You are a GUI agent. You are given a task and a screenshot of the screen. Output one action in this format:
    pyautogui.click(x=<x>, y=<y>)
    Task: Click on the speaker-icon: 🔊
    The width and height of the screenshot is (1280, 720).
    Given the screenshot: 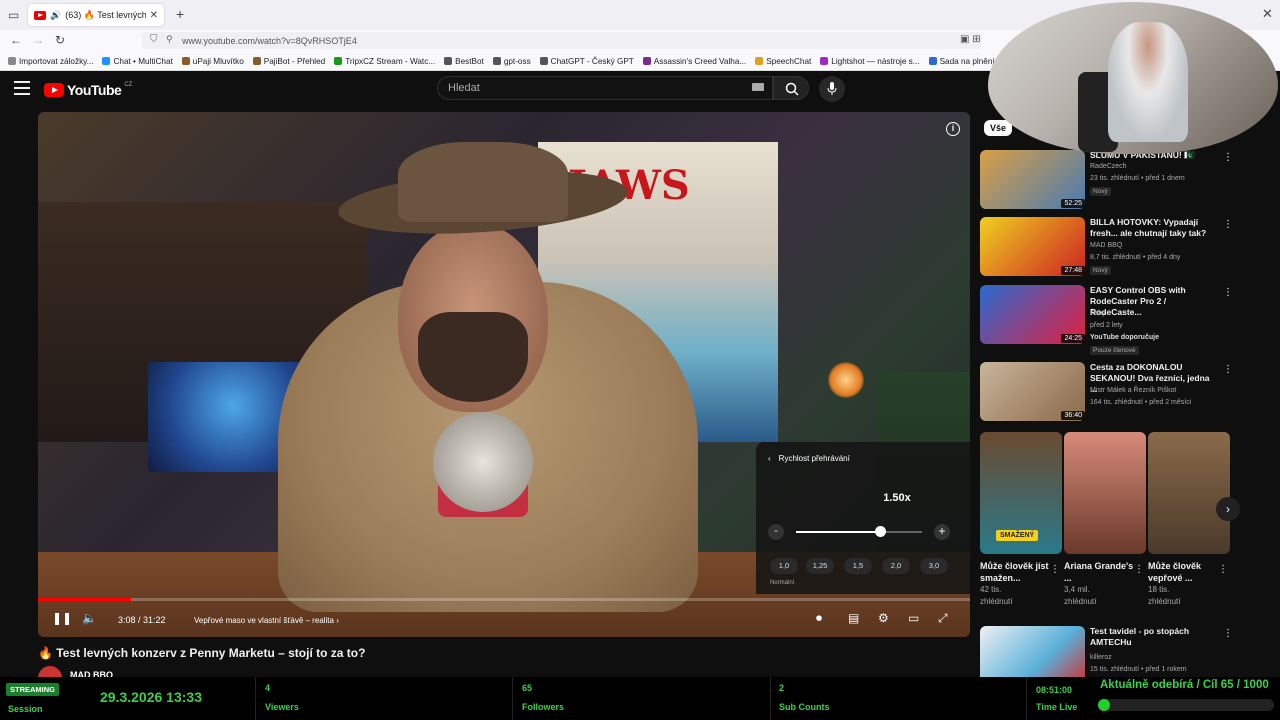 What is the action you would take?
    pyautogui.click(x=55, y=15)
    